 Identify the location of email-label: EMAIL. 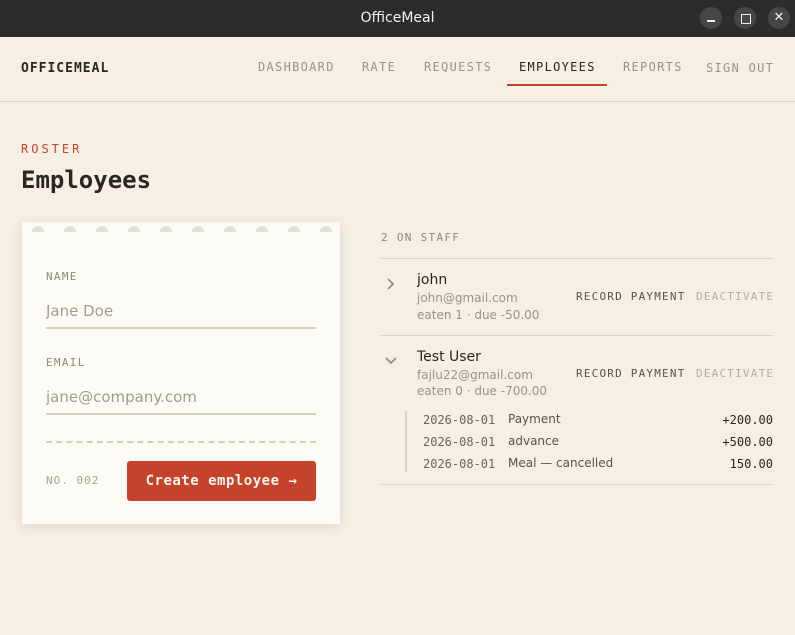
(66, 362).